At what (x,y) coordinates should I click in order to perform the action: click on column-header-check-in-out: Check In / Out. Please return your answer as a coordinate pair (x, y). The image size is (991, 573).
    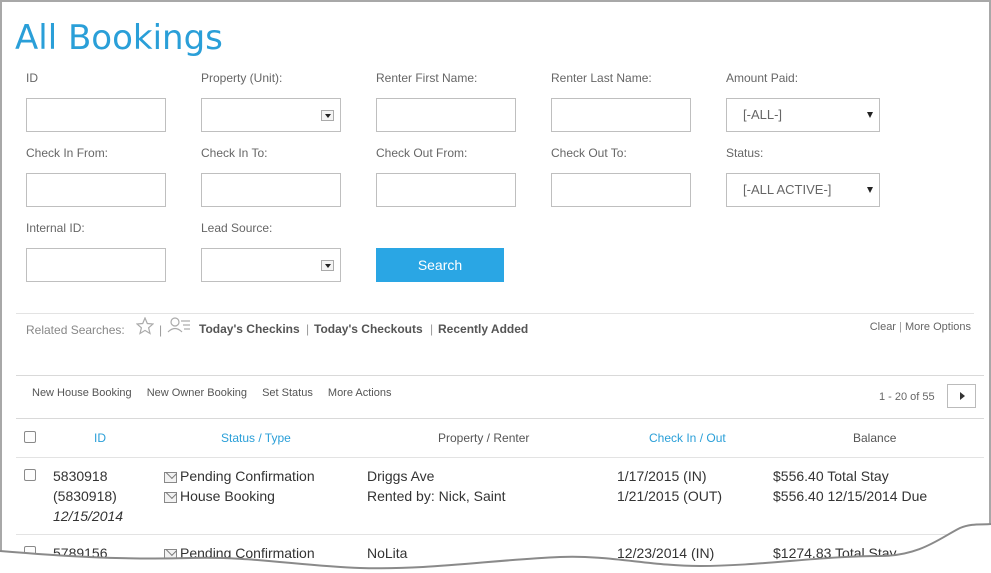
    Looking at the image, I should click on (687, 438).